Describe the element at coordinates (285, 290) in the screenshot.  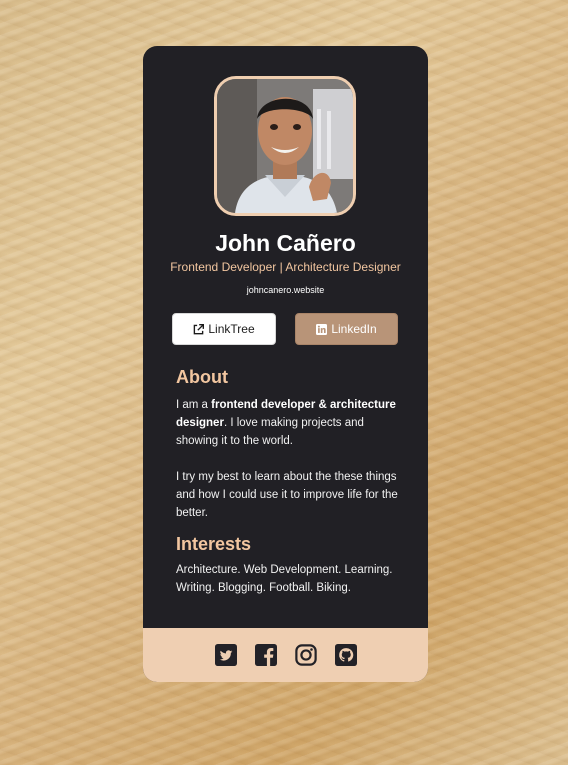
I see `profile-website: johncanero.website` at that location.